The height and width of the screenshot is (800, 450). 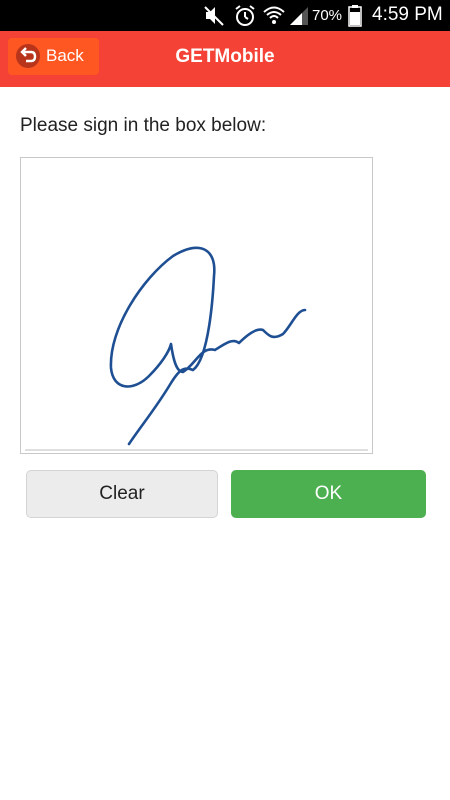 I want to click on page-title: GETMobile, so click(x=225, y=56).